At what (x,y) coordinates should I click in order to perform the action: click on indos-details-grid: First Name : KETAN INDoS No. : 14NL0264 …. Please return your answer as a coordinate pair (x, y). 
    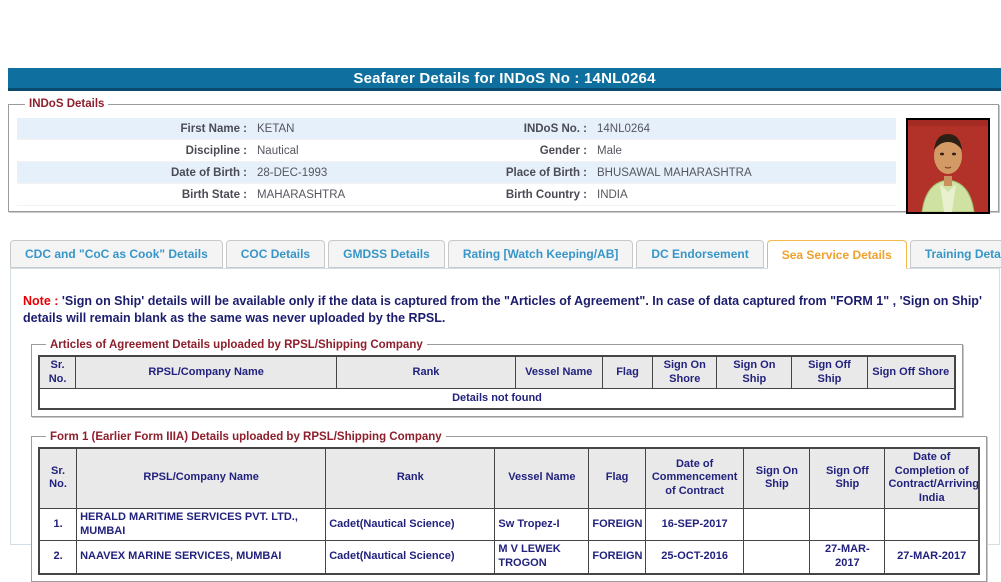
    Looking at the image, I should click on (456, 162).